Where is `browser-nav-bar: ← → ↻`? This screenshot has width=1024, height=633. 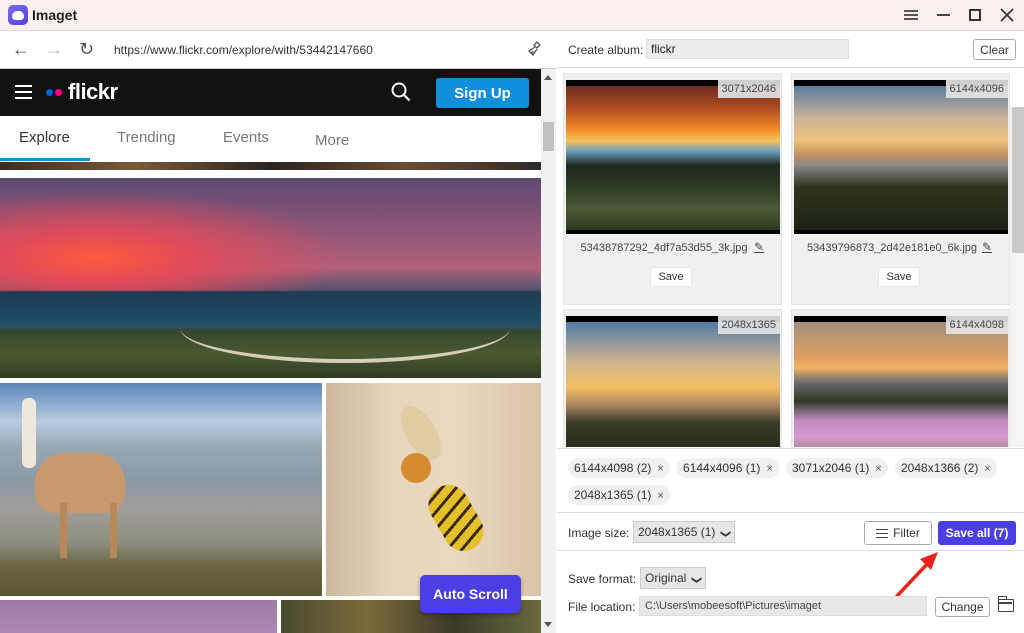 browser-nav-bar: ← → ↻ is located at coordinates (278, 50).